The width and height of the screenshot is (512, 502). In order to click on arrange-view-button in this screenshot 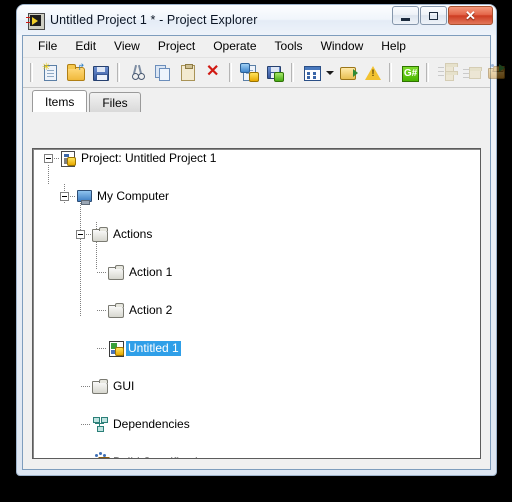, I will do `click(311, 72)`.